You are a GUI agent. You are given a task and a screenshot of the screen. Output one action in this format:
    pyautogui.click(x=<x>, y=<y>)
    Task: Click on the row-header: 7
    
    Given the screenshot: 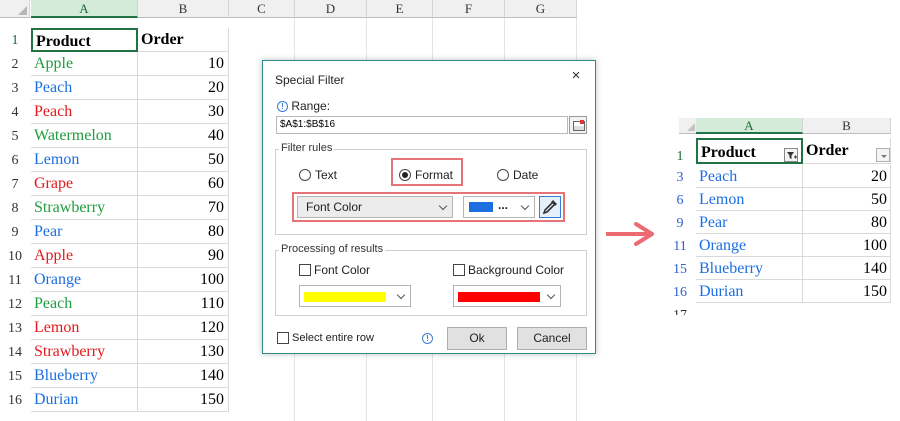 What is the action you would take?
    pyautogui.click(x=15, y=184)
    